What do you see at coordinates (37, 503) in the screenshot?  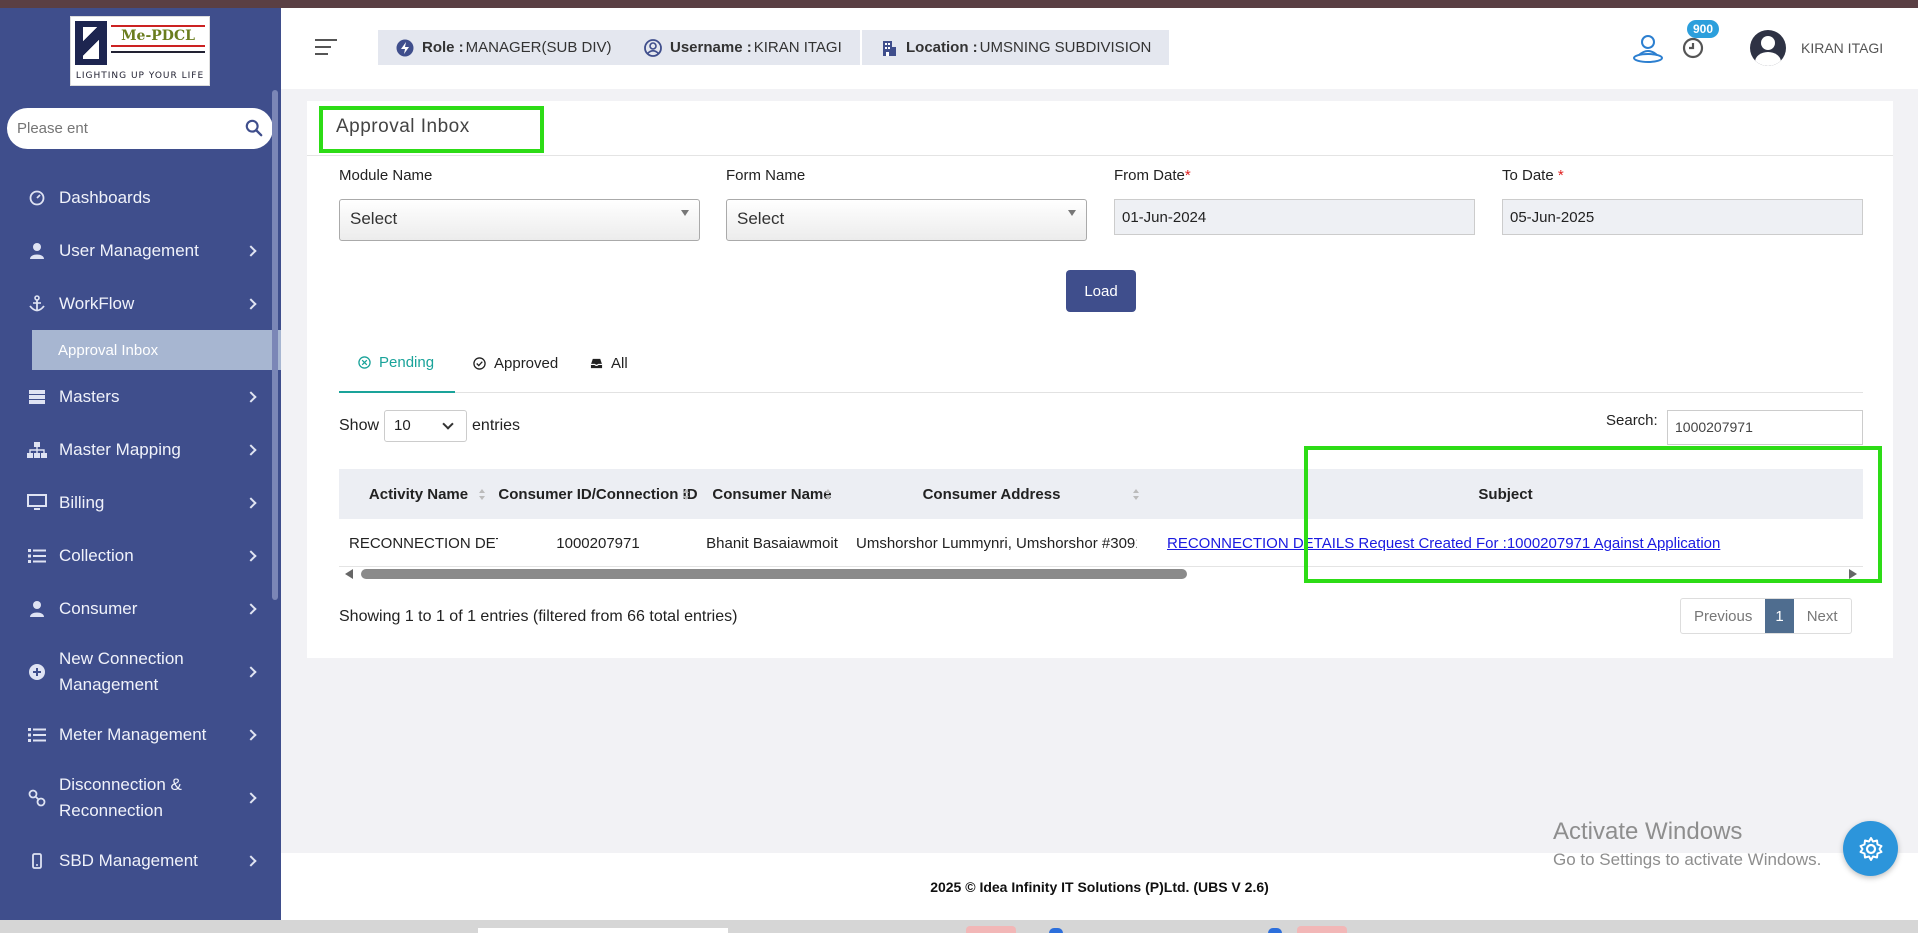 I see `monitor-icon` at bounding box center [37, 503].